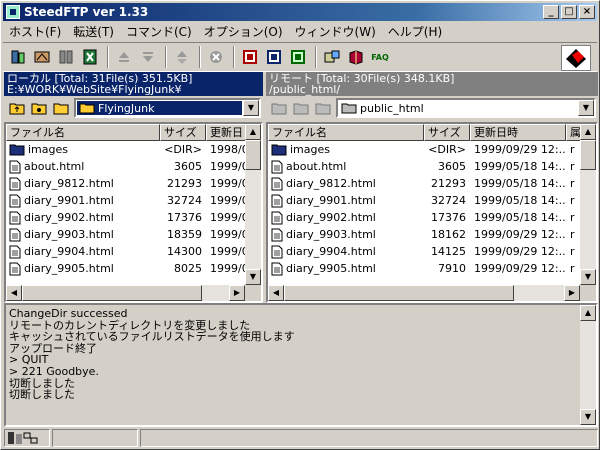  Describe the element at coordinates (569, 12) in the screenshot. I see `maximize-button: □` at that location.